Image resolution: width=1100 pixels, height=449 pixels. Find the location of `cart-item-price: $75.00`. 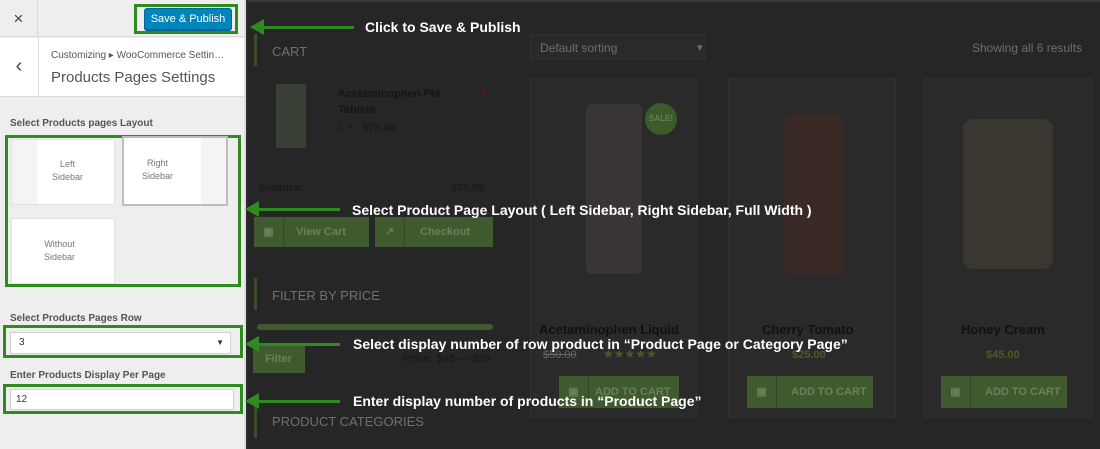

cart-item-price: $75.00 is located at coordinates (379, 128).